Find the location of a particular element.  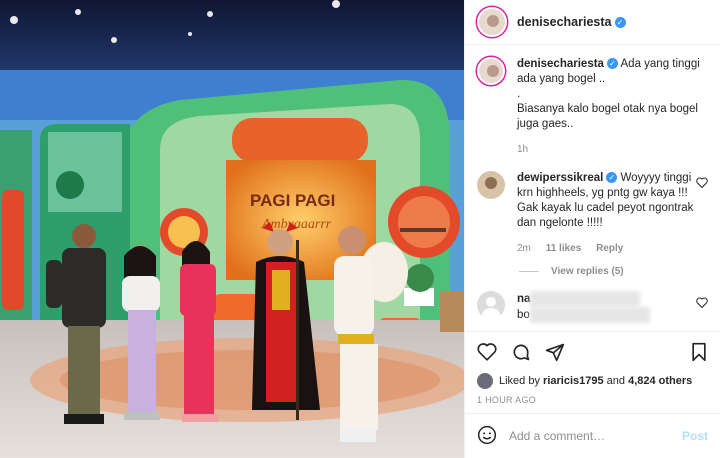

liker-username: riaricis1795 is located at coordinates (573, 381).